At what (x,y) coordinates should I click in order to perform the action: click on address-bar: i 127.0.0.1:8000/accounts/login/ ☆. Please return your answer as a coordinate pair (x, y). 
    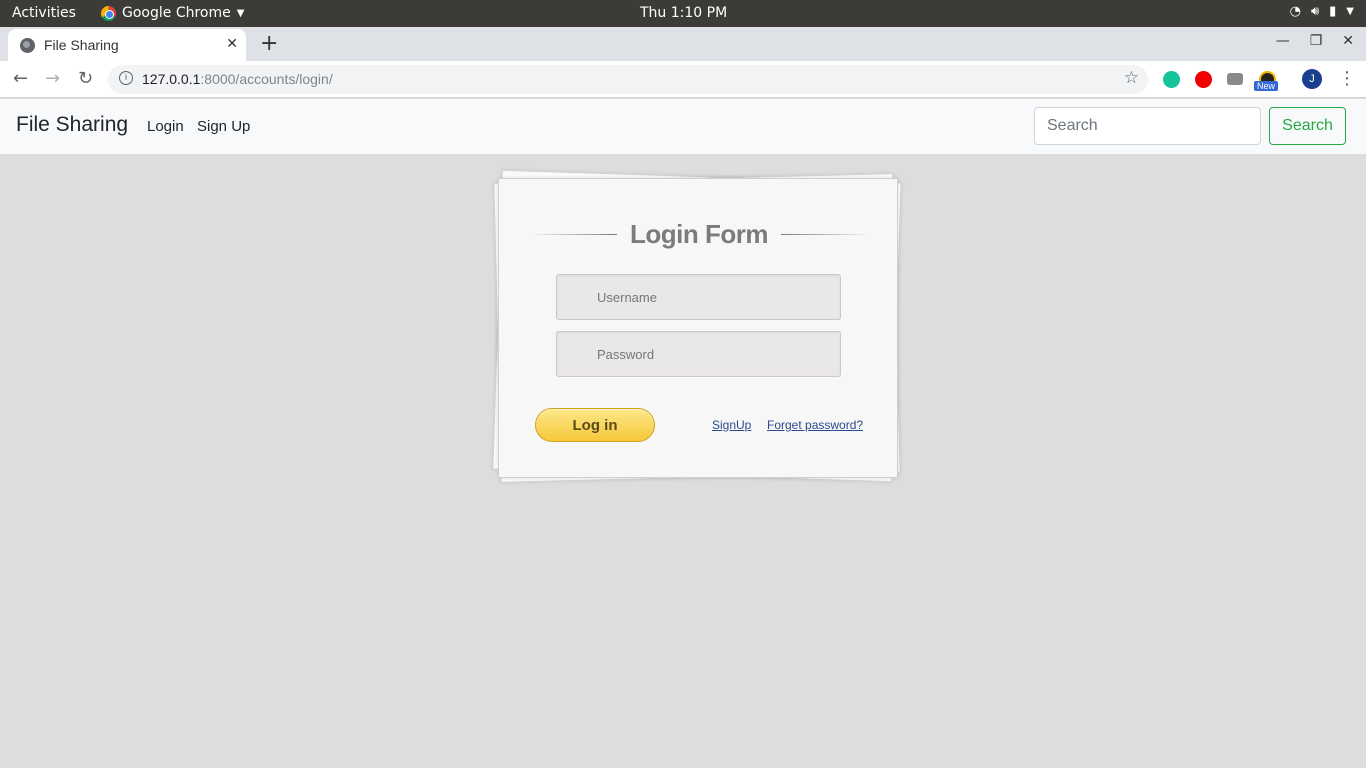
    Looking at the image, I should click on (628, 79).